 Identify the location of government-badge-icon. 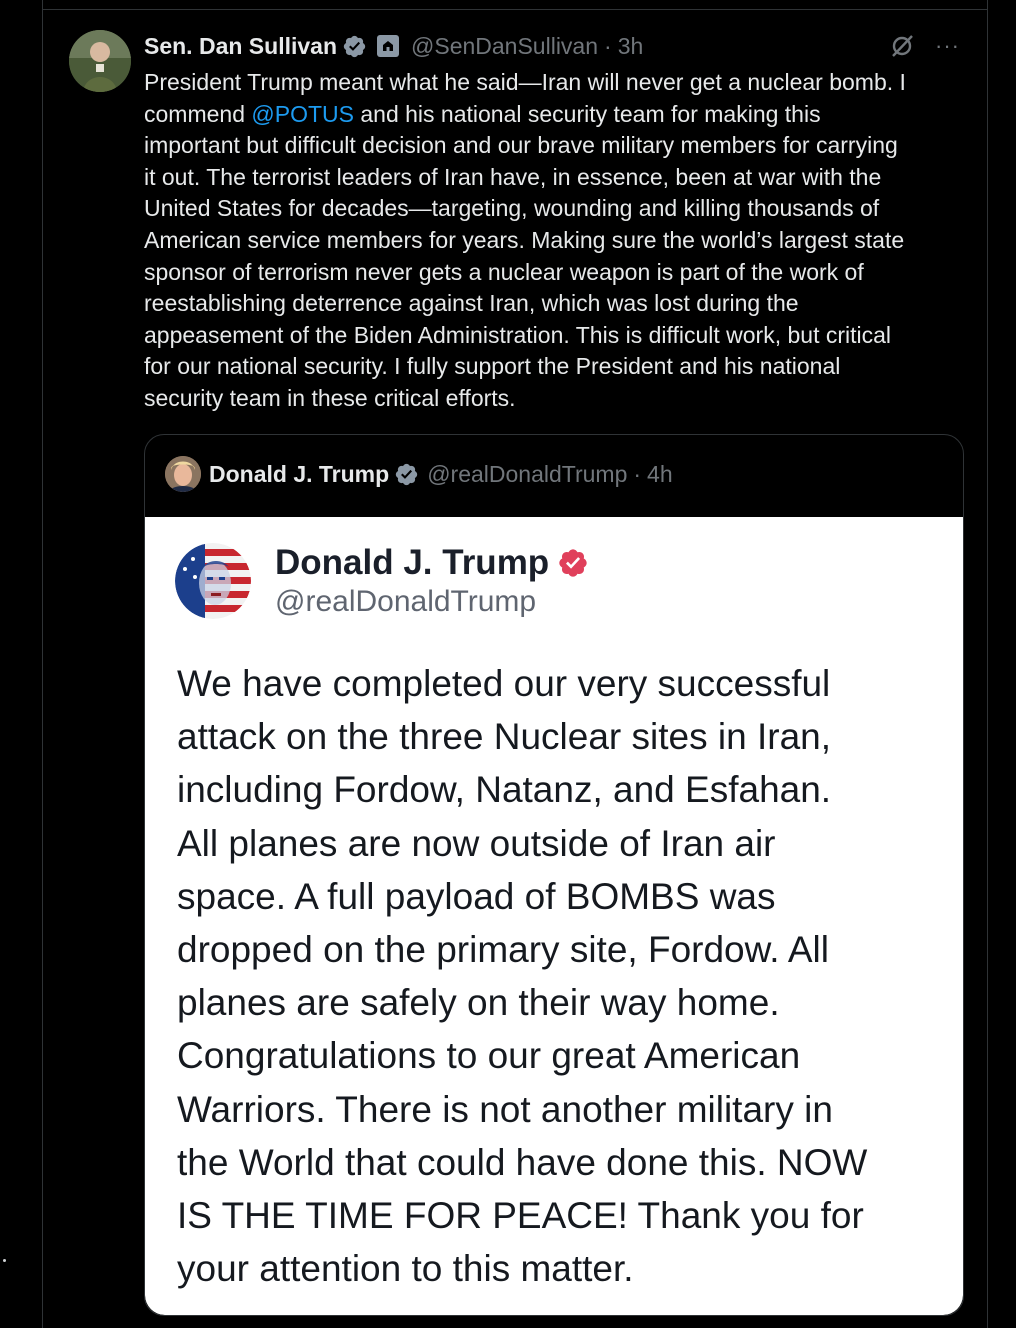
(388, 46).